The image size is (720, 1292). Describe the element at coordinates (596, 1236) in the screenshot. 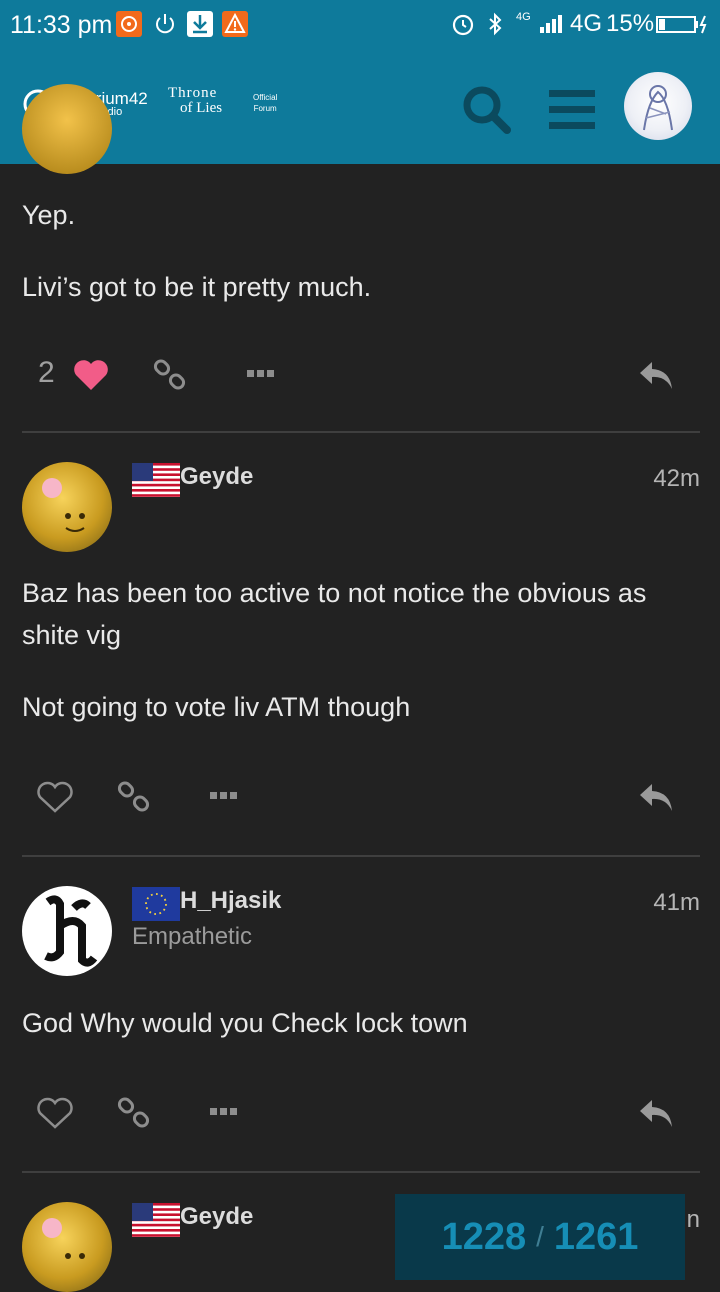

I see `progress-total: 1261` at that location.